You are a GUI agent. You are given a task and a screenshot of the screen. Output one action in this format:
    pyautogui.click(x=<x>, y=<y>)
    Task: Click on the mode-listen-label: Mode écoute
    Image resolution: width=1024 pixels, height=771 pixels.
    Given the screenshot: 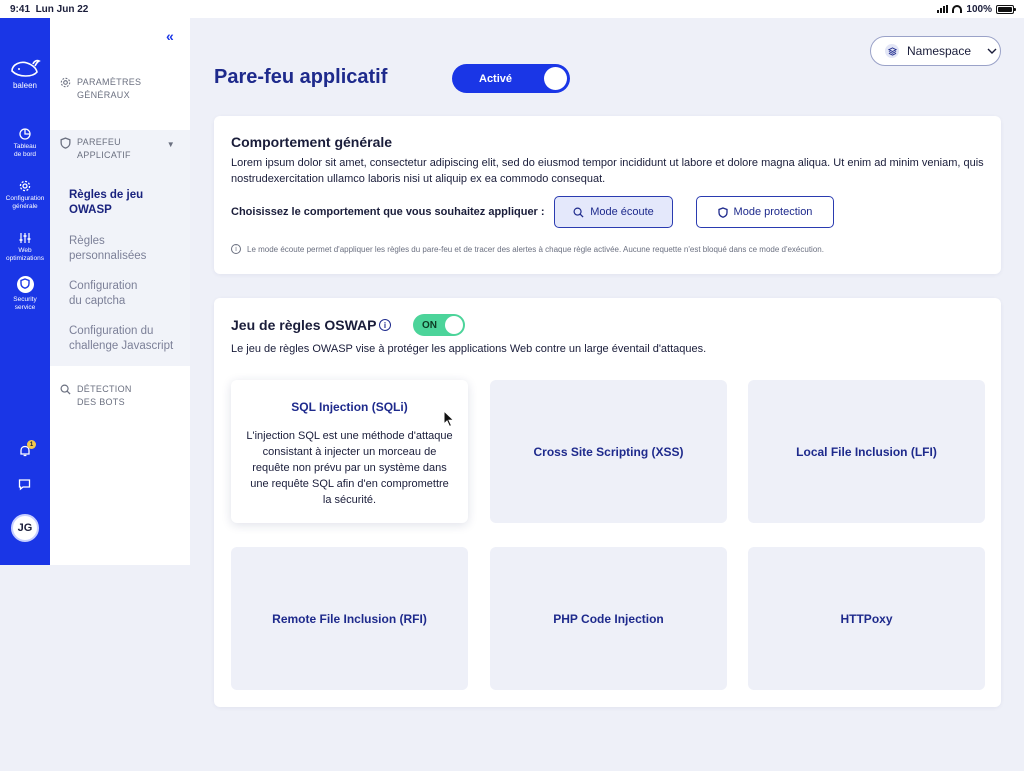 What is the action you would take?
    pyautogui.click(x=622, y=212)
    